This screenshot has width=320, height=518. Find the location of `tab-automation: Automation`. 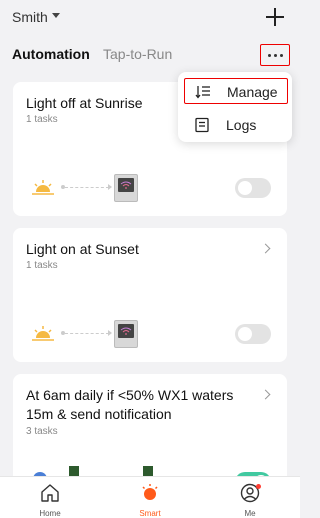

tab-automation: Automation is located at coordinates (51, 54).